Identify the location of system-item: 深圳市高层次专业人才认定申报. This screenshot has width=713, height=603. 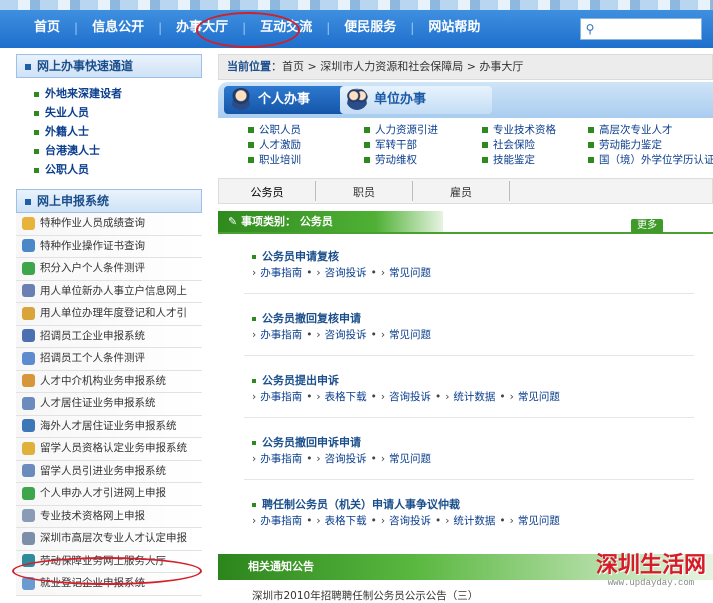
(109, 539).